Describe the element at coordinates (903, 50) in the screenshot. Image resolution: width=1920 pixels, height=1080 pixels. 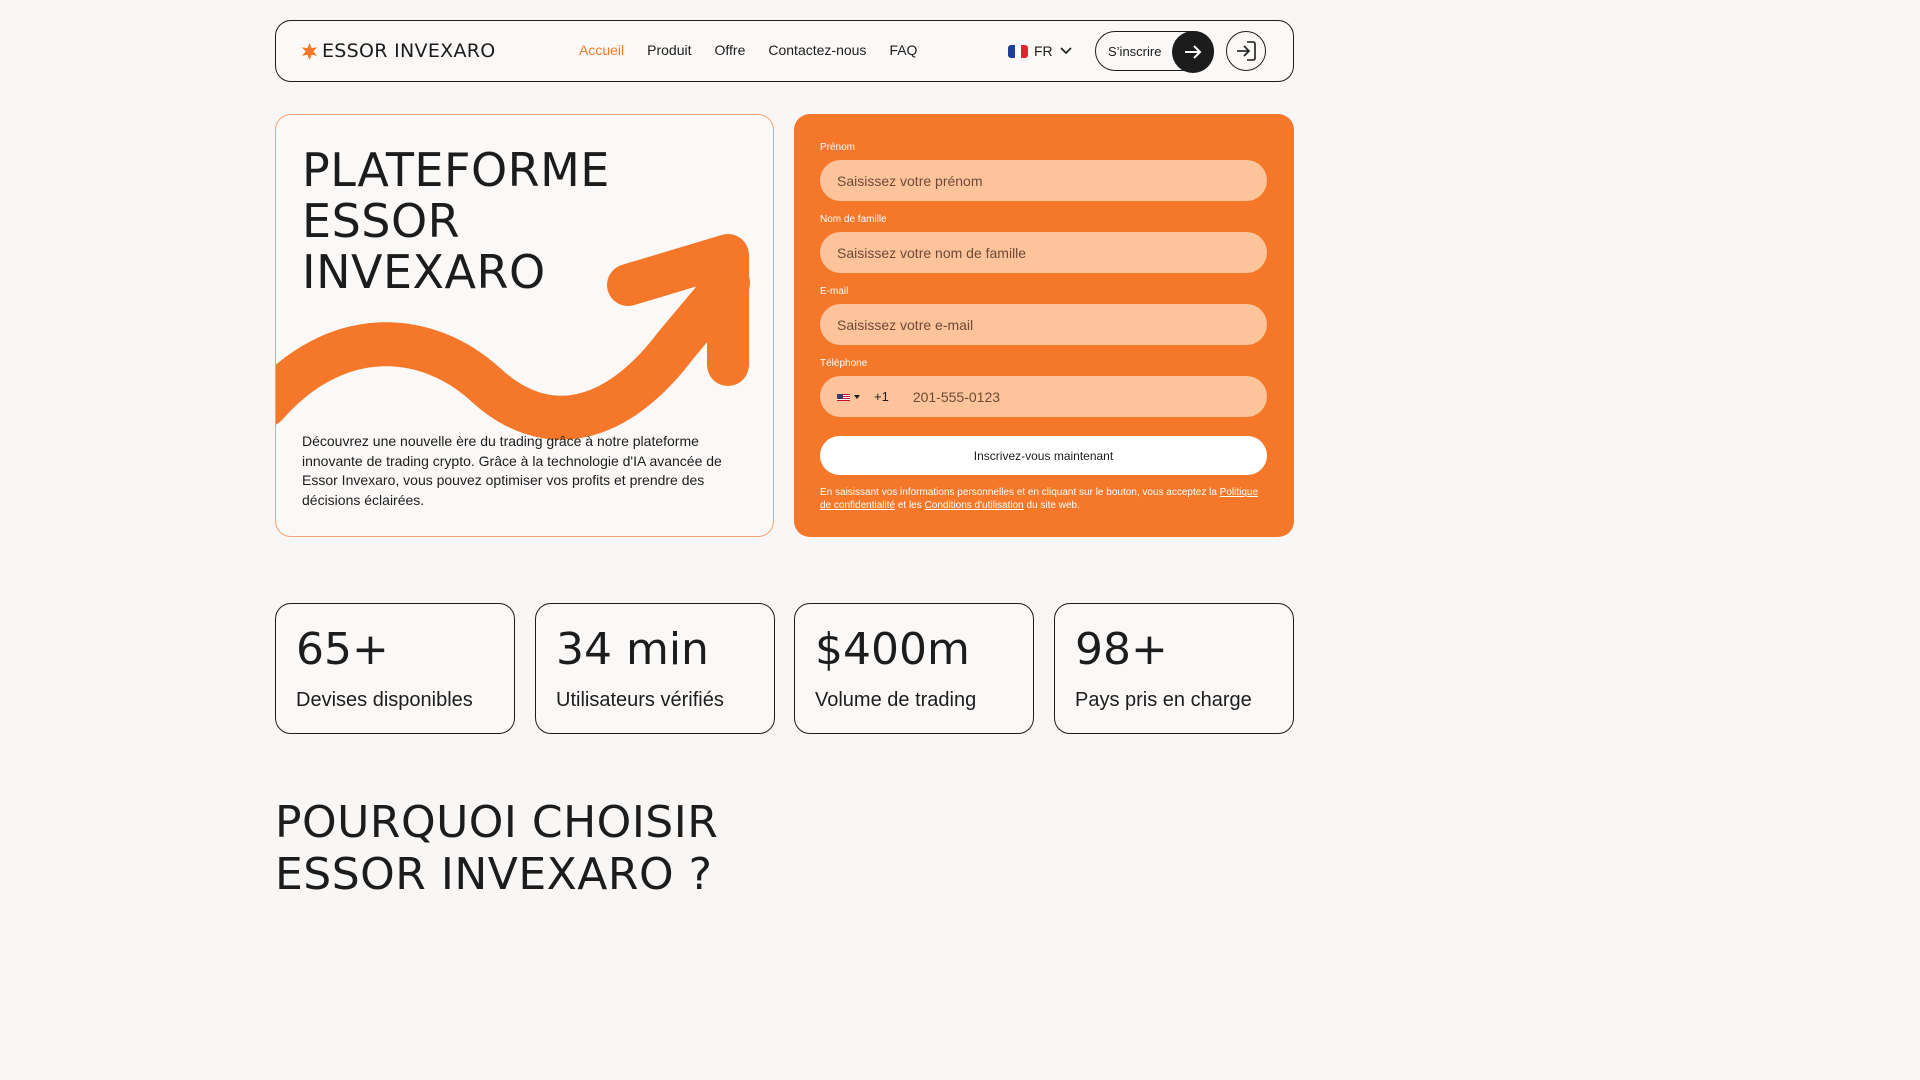
I see `nav-item-faq: FAQ` at that location.